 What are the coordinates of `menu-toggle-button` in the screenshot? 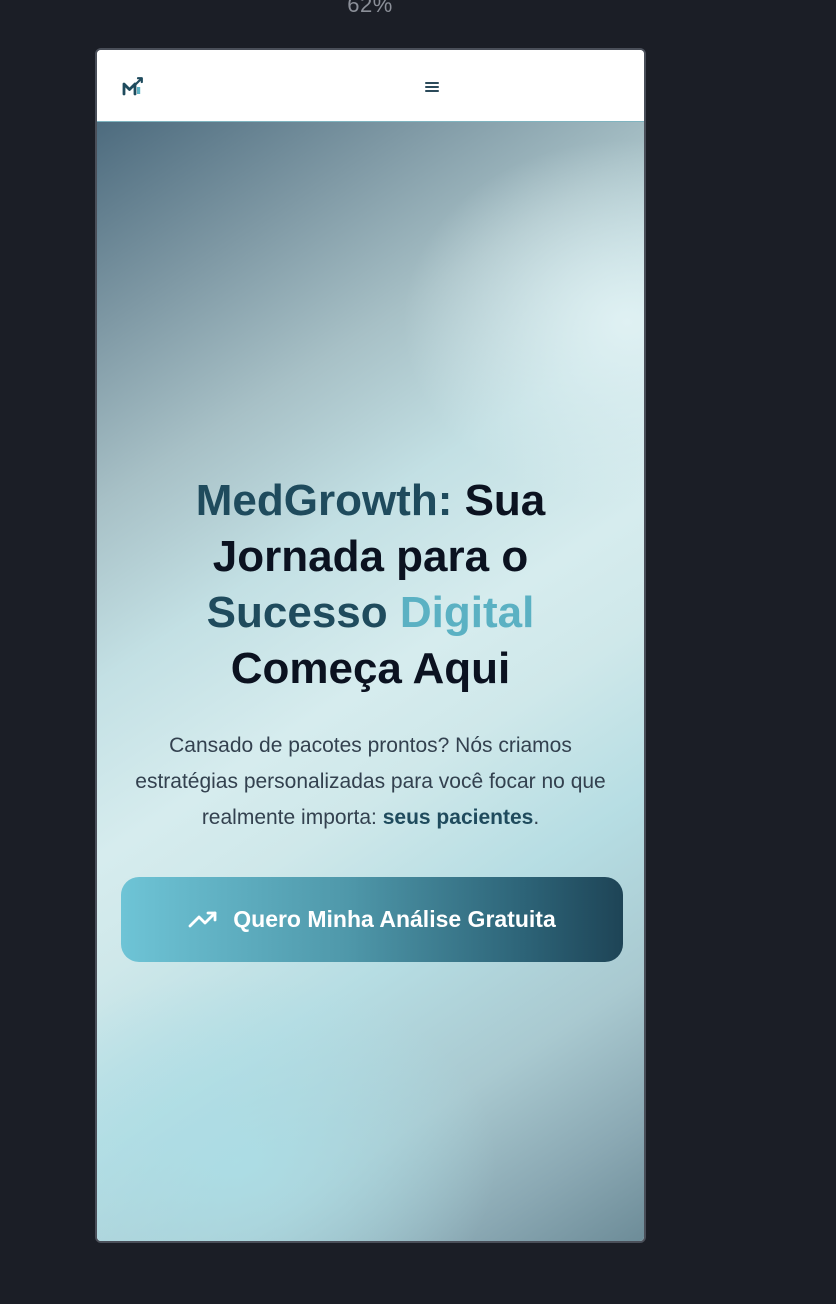 It's located at (432, 87).